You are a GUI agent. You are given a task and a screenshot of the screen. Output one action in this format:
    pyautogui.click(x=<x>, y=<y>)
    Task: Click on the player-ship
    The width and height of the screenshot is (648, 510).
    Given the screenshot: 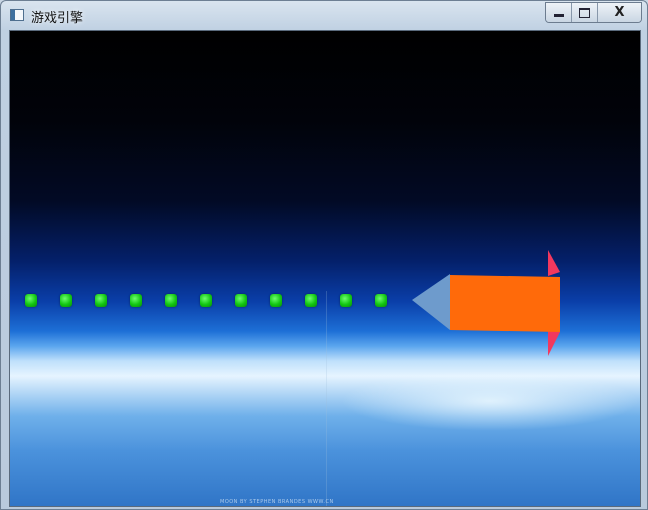 What is the action you would take?
    pyautogui.click(x=486, y=303)
    